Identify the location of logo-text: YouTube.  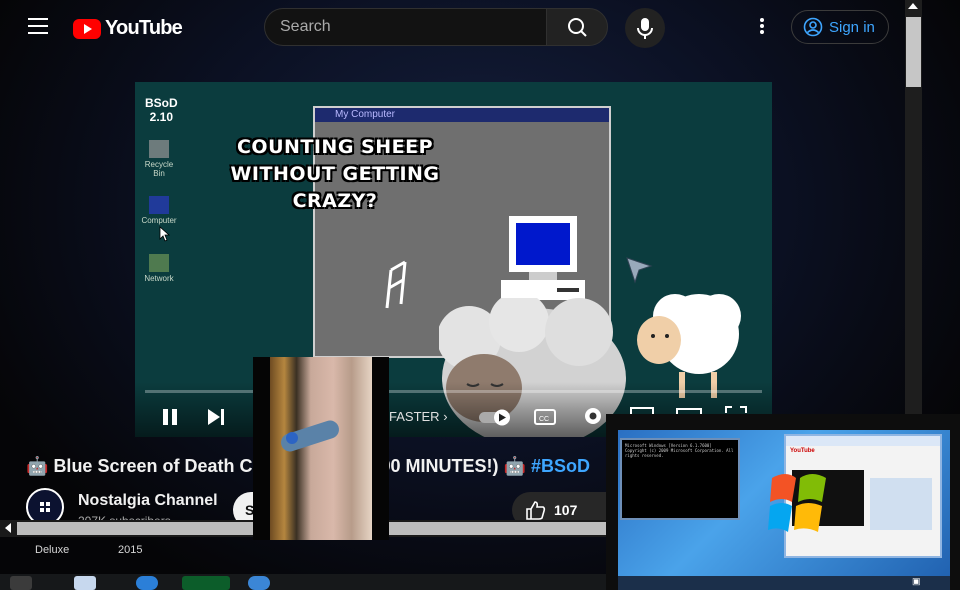
(144, 28).